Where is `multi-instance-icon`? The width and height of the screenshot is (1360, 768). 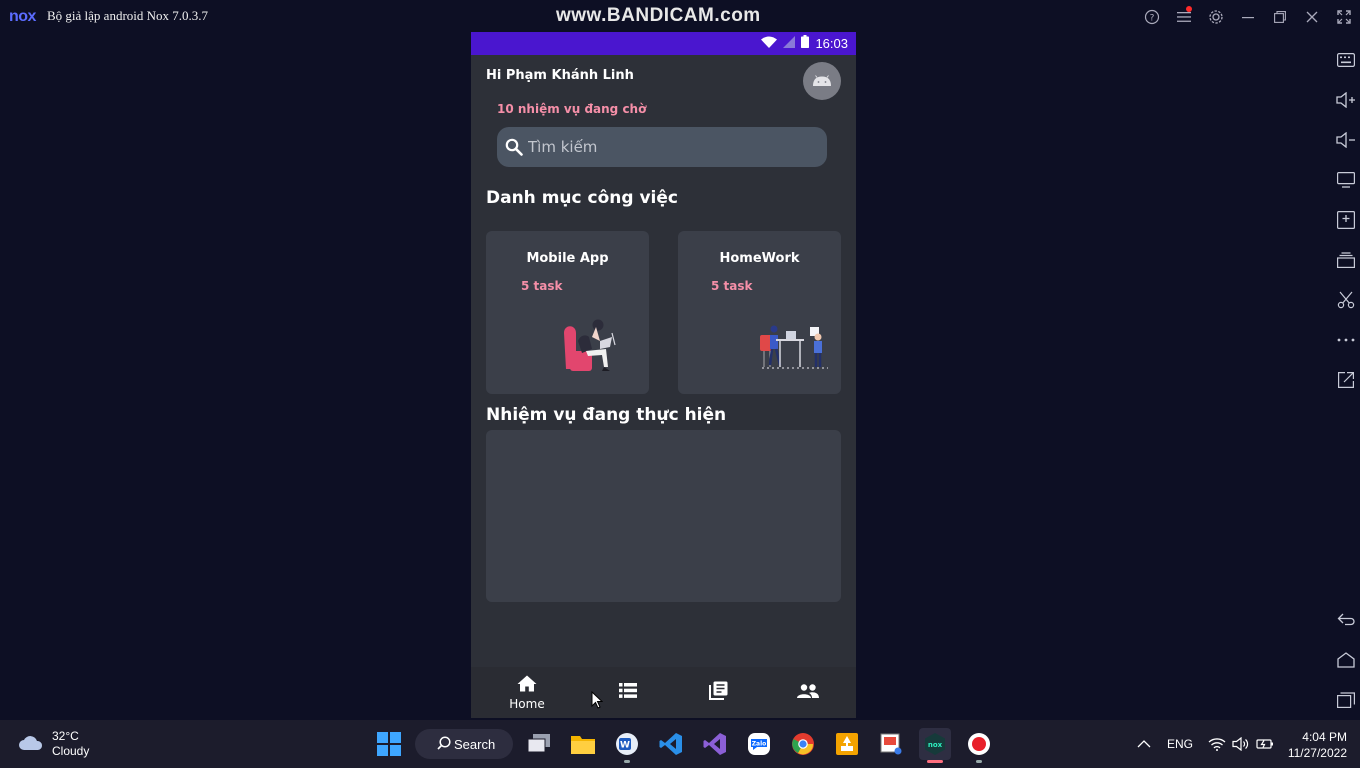 multi-instance-icon is located at coordinates (1346, 260).